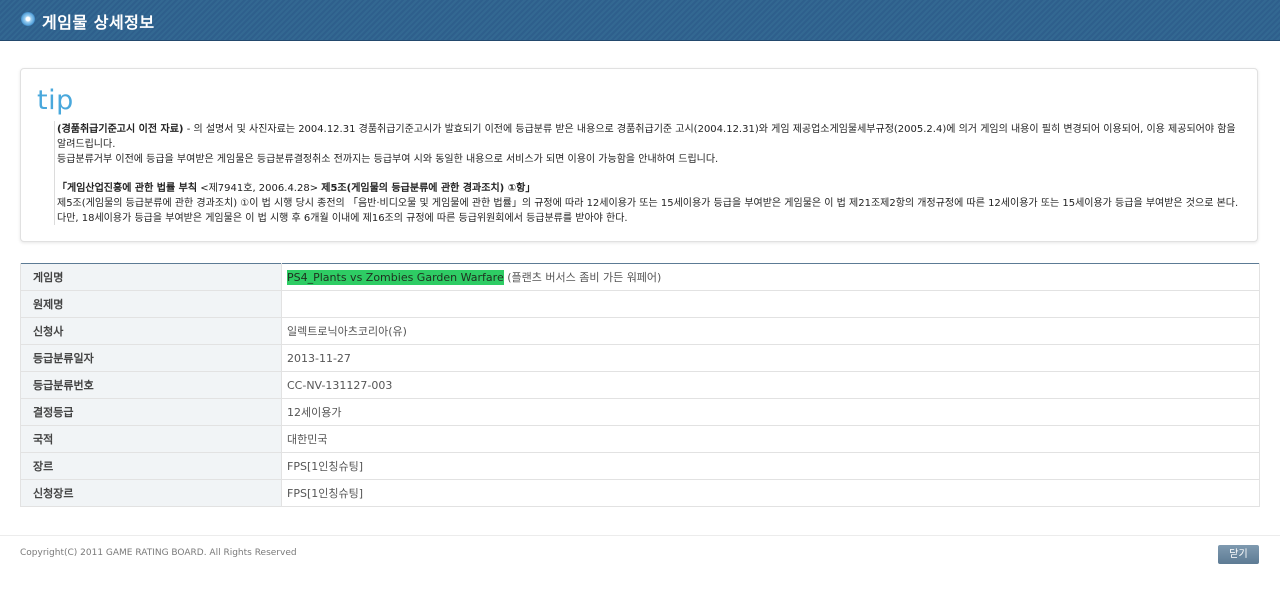 This screenshot has height=595, width=1280. I want to click on genre-label: 장르, so click(151, 466).